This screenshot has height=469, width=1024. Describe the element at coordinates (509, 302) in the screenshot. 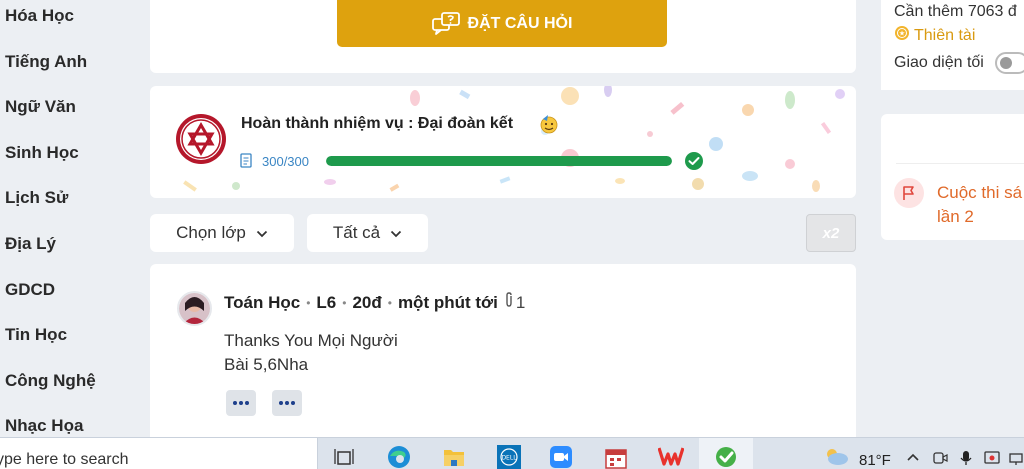

I see `paperclip-icon` at that location.